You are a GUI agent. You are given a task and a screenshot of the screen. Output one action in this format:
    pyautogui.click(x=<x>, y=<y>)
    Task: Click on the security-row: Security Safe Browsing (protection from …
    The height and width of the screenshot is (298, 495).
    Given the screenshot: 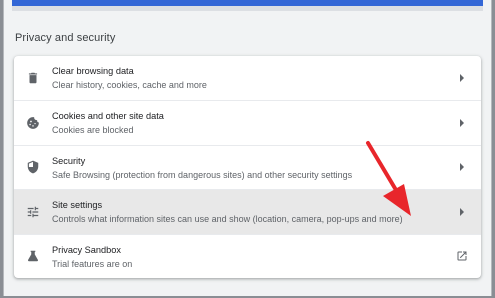 What is the action you would take?
    pyautogui.click(x=247, y=166)
    